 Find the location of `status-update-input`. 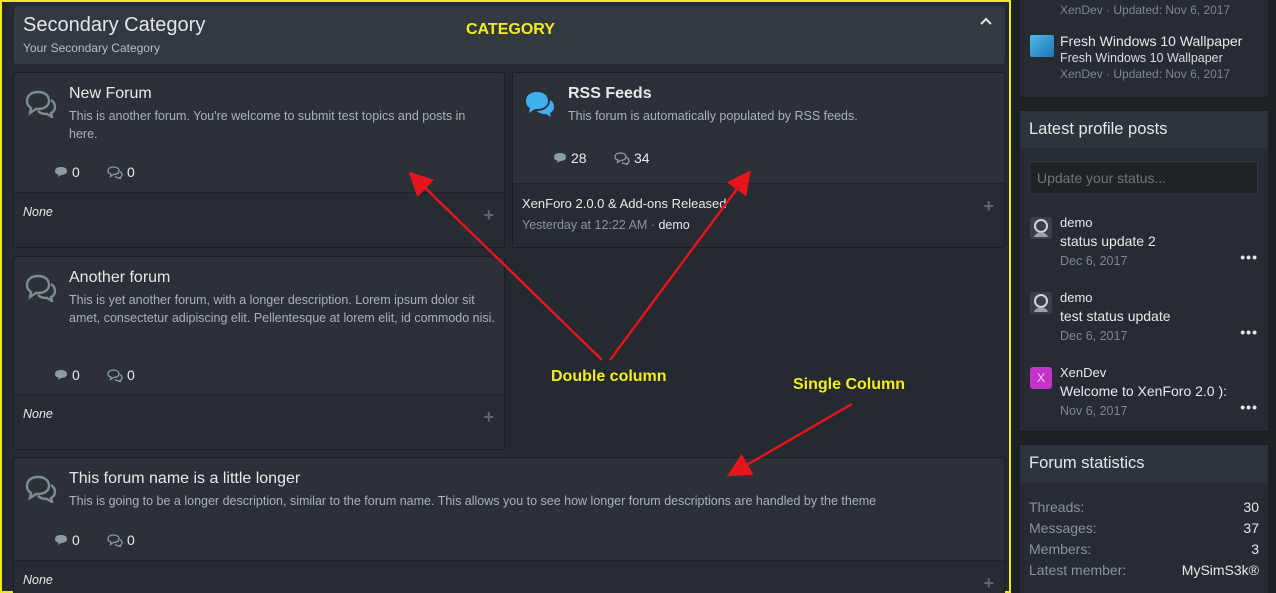

status-update-input is located at coordinates (1143, 178).